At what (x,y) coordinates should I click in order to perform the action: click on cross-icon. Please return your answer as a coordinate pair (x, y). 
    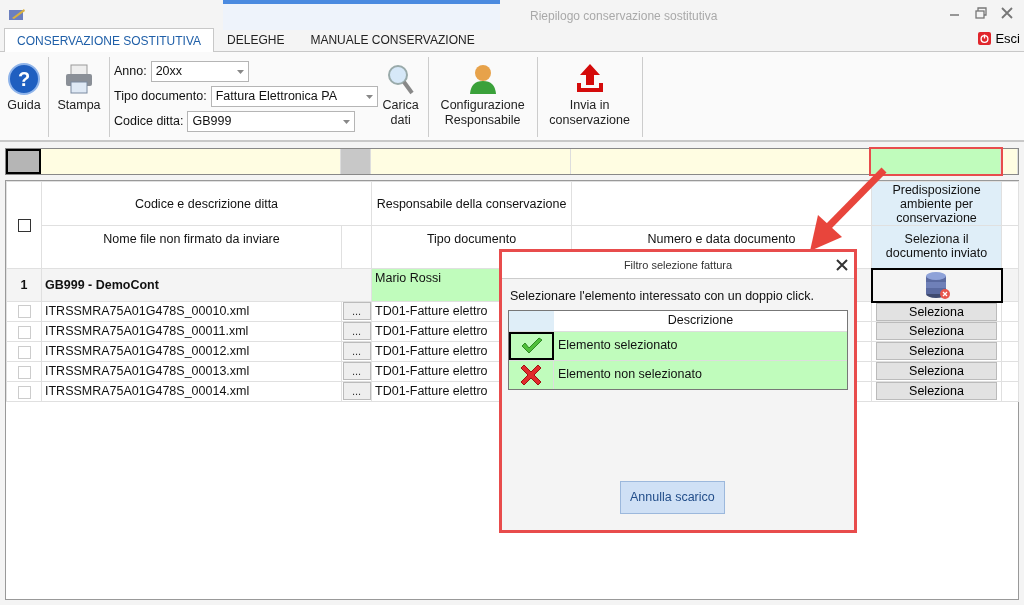
    Looking at the image, I should click on (531, 374).